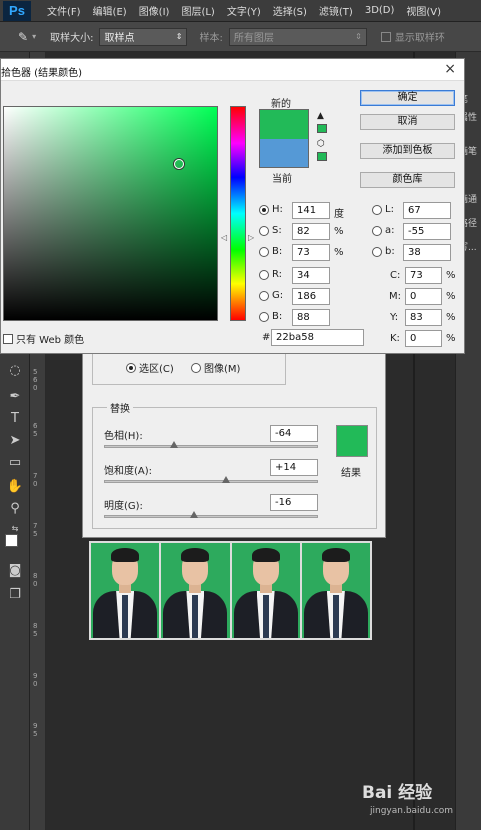 The image size is (481, 830). What do you see at coordinates (174, 444) in the screenshot?
I see `hue-slider-thumb` at bounding box center [174, 444].